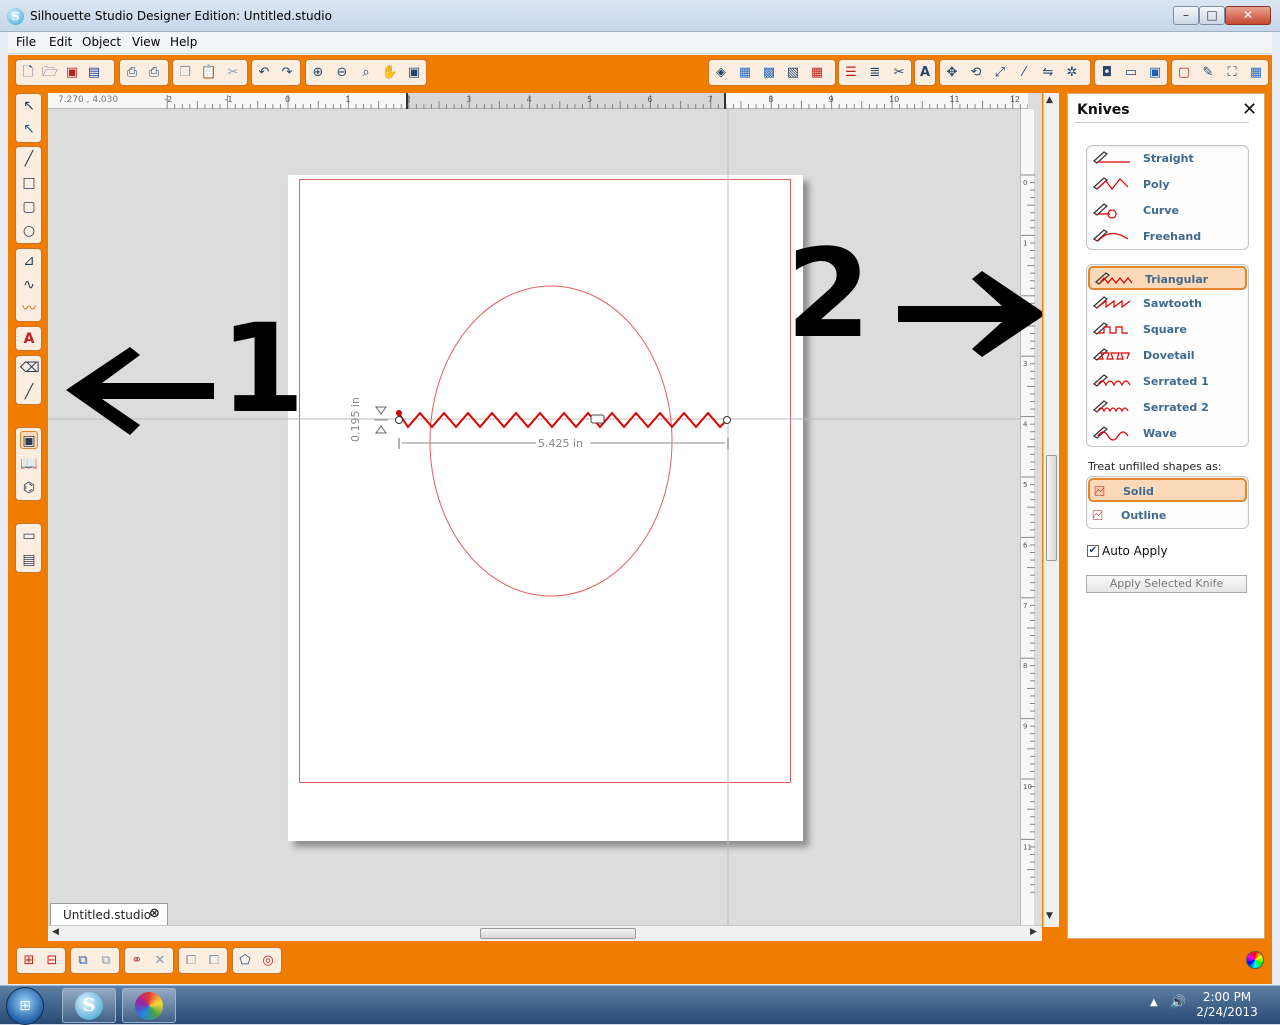 The image size is (1280, 1025). I want to click on redo-icon: ↷, so click(287, 72).